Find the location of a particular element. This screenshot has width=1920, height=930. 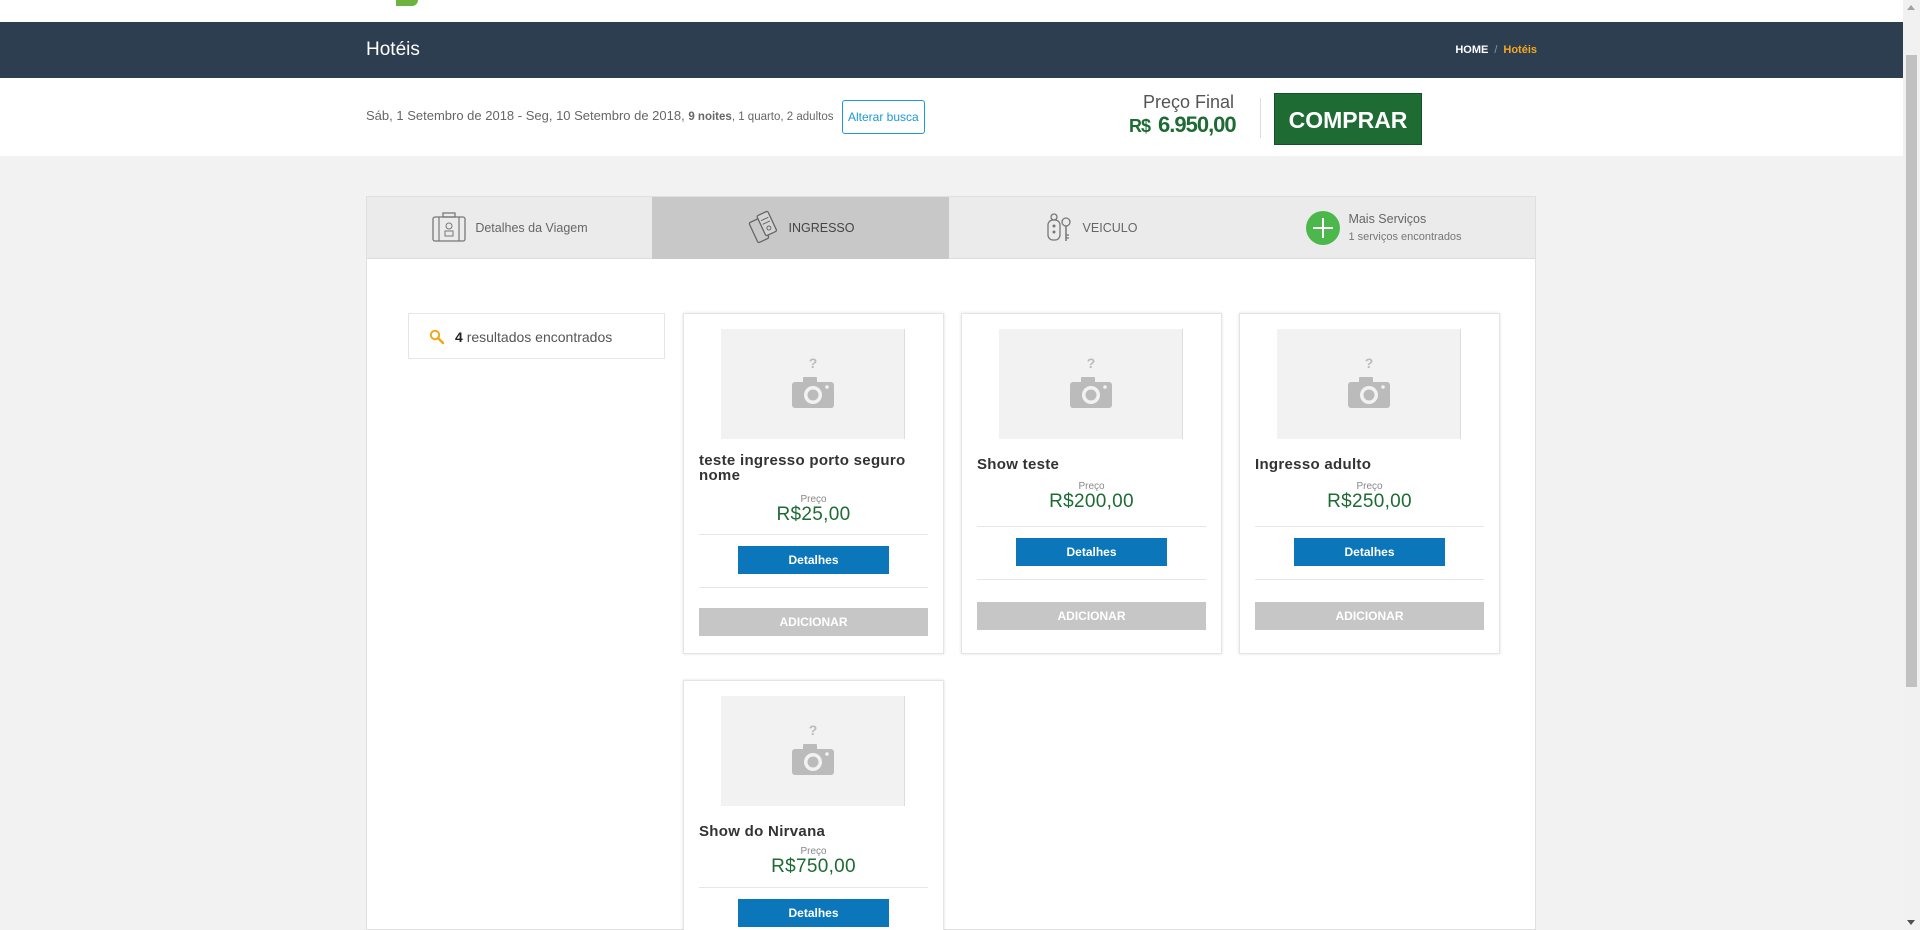

search-nights: 9 noites is located at coordinates (710, 117).